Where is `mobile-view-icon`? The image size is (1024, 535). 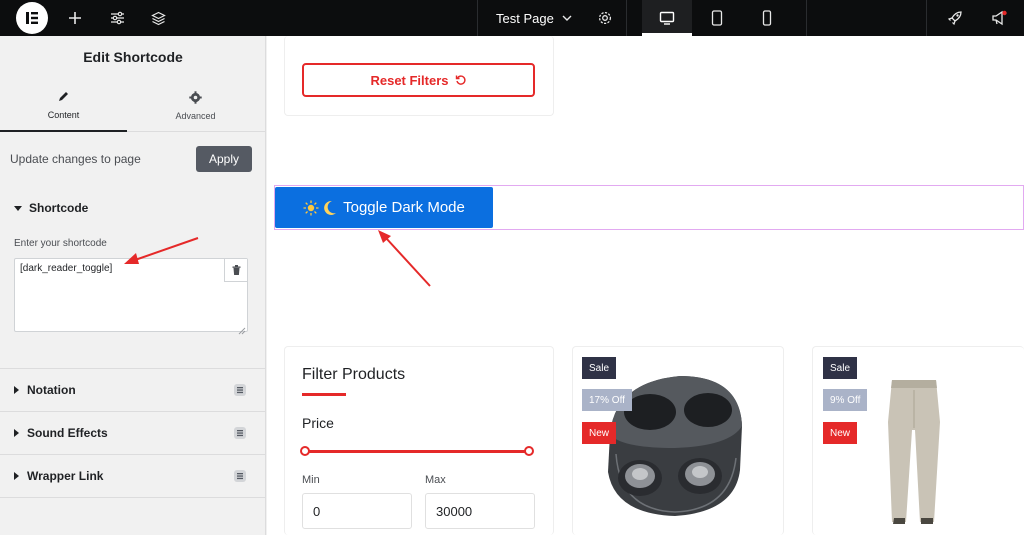
mobile-view-icon is located at coordinates (767, 18).